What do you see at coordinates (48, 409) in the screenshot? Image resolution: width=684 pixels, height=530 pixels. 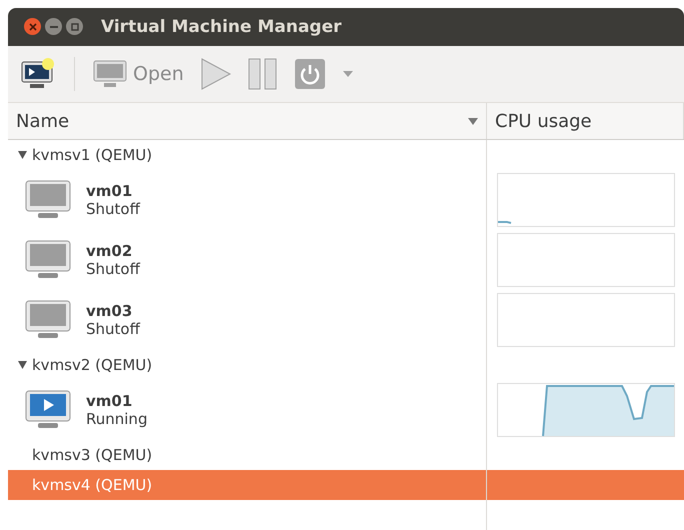 I see `running-monitor-icon` at bounding box center [48, 409].